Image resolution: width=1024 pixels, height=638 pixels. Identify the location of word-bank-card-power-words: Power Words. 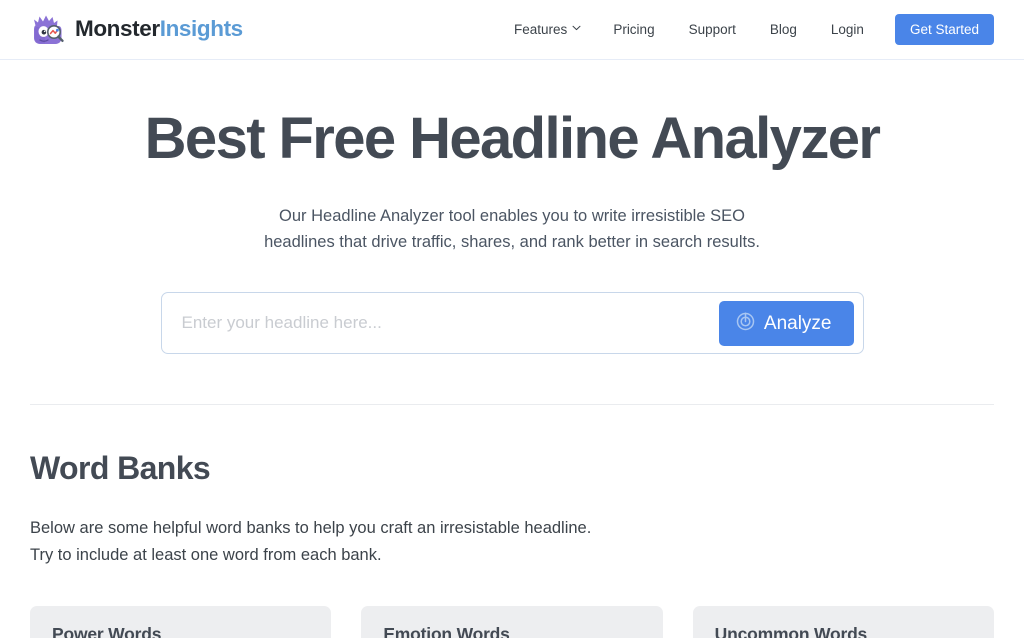
(181, 622).